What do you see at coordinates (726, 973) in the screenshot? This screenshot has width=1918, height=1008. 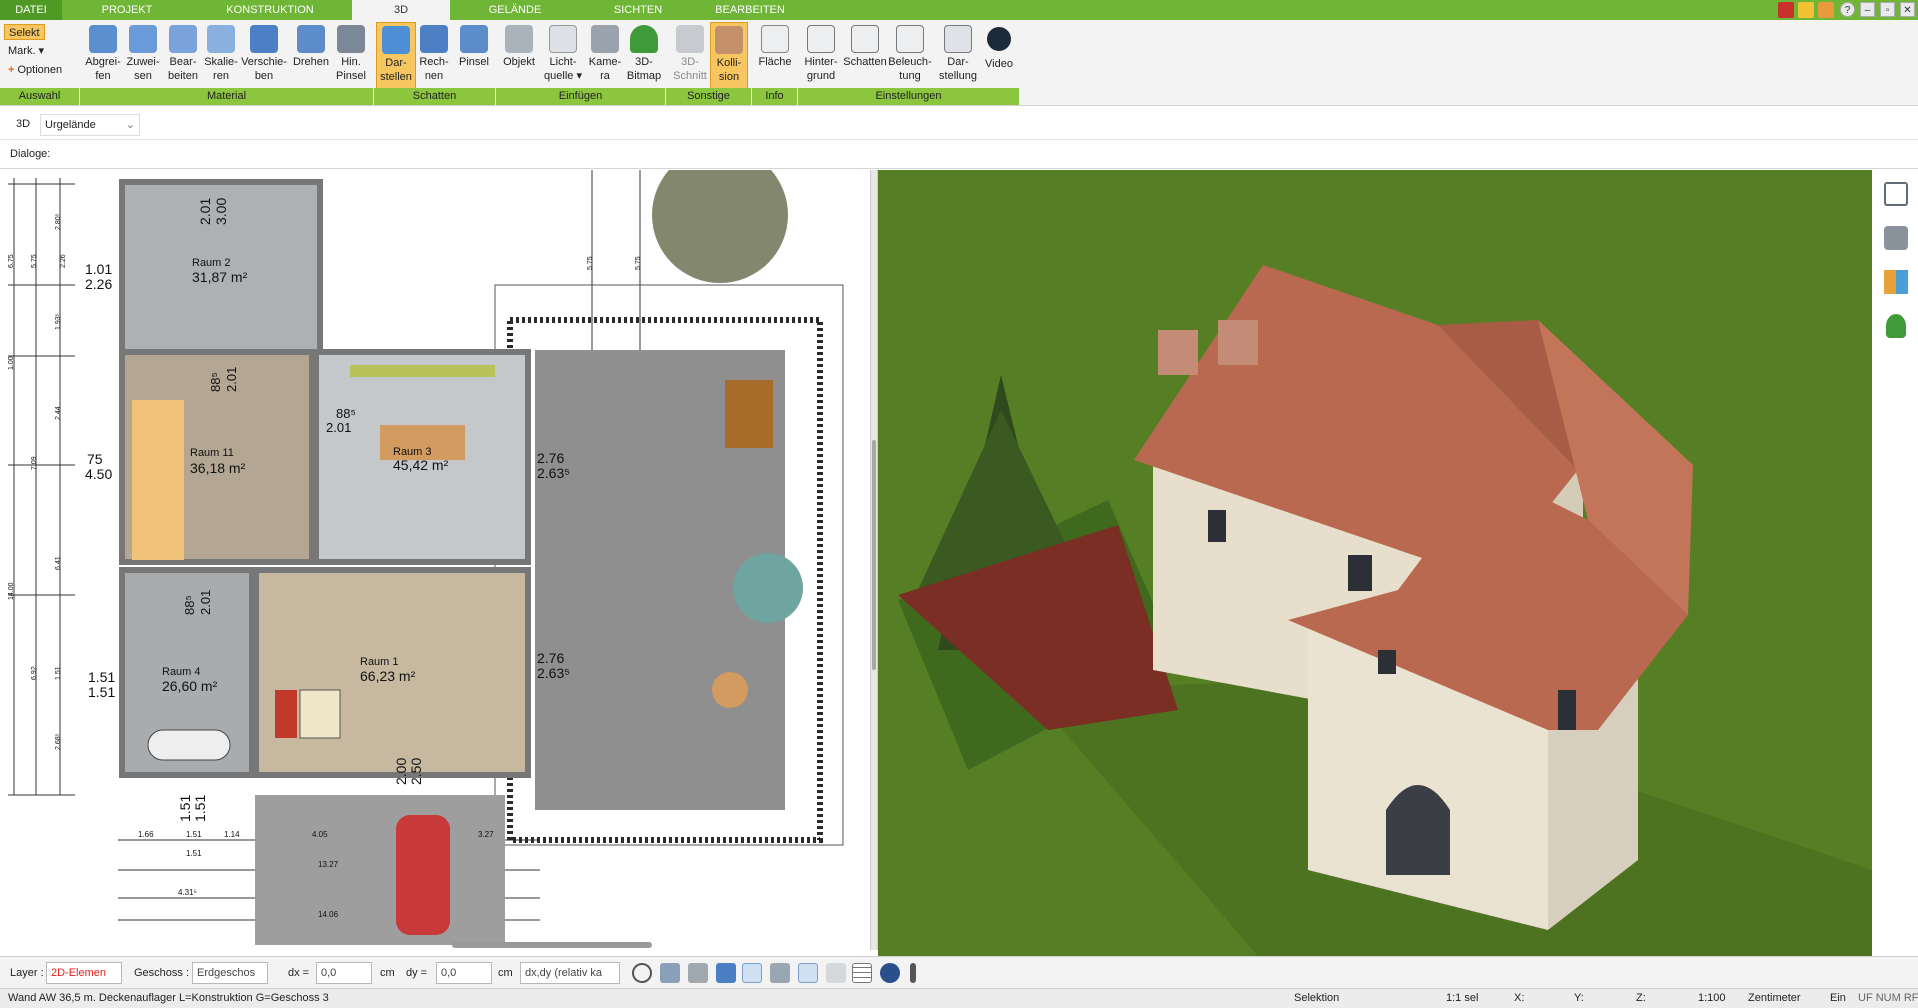 I see `cube-view-icon` at bounding box center [726, 973].